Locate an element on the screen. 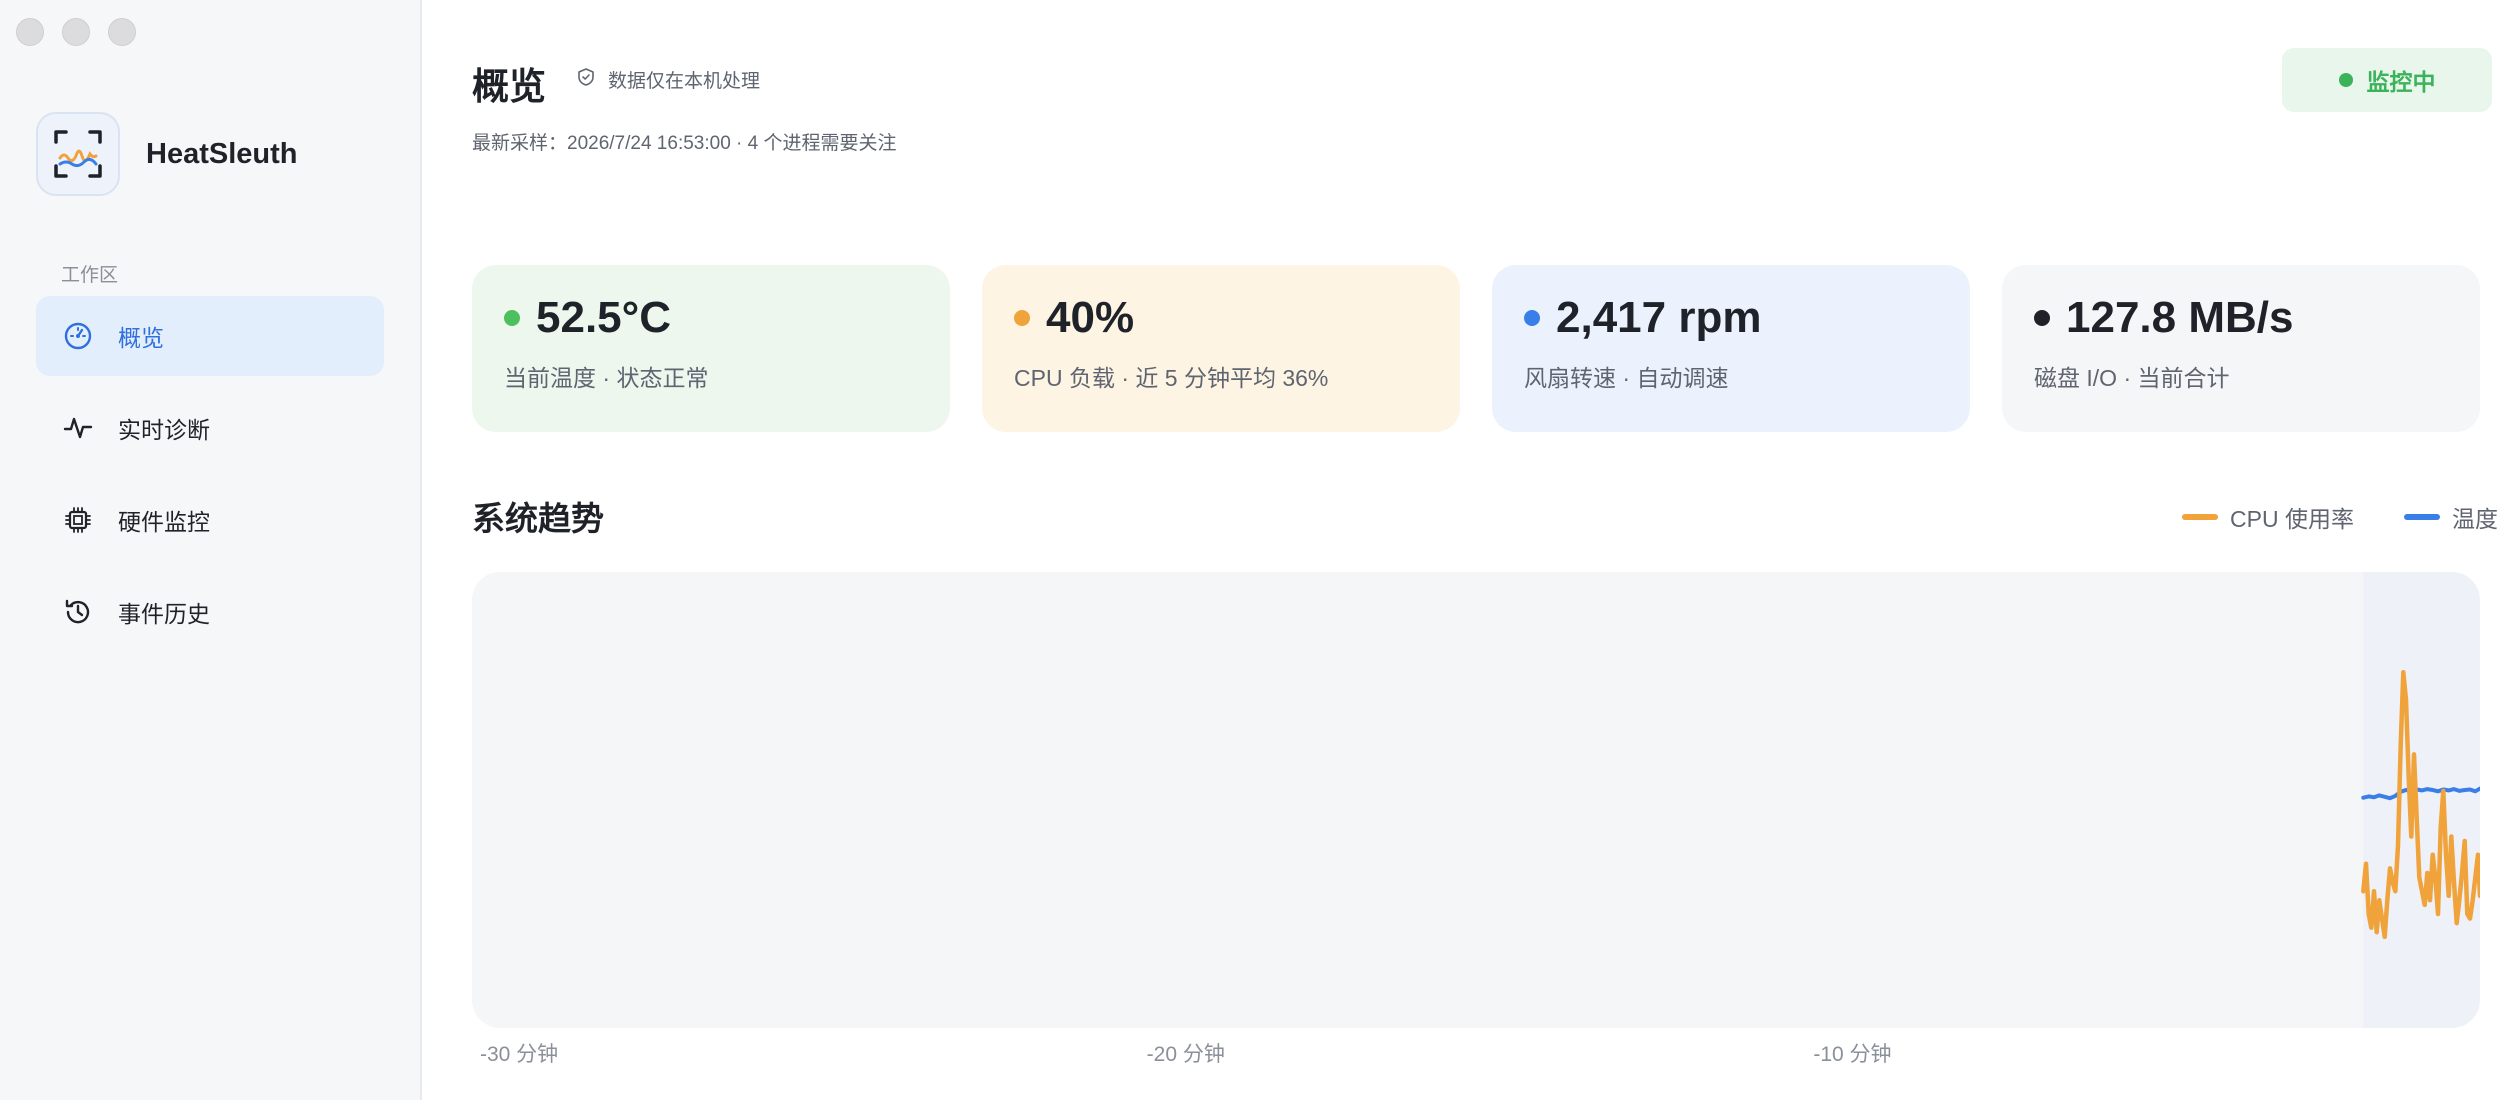 This screenshot has width=2520, height=1100. sidebar-item-hardware-monitor: 硬件监控 is located at coordinates (210, 520).